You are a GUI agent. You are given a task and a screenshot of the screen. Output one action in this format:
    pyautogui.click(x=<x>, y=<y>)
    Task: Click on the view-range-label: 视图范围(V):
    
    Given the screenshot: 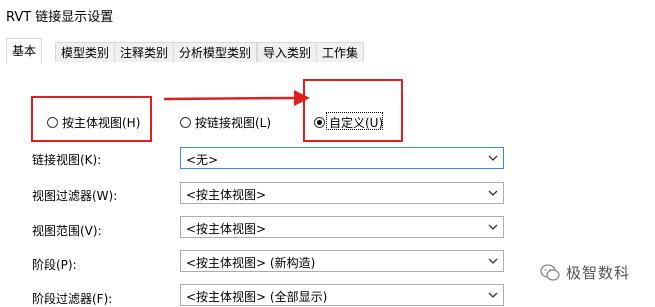 What is the action you would take?
    pyautogui.click(x=67, y=231)
    